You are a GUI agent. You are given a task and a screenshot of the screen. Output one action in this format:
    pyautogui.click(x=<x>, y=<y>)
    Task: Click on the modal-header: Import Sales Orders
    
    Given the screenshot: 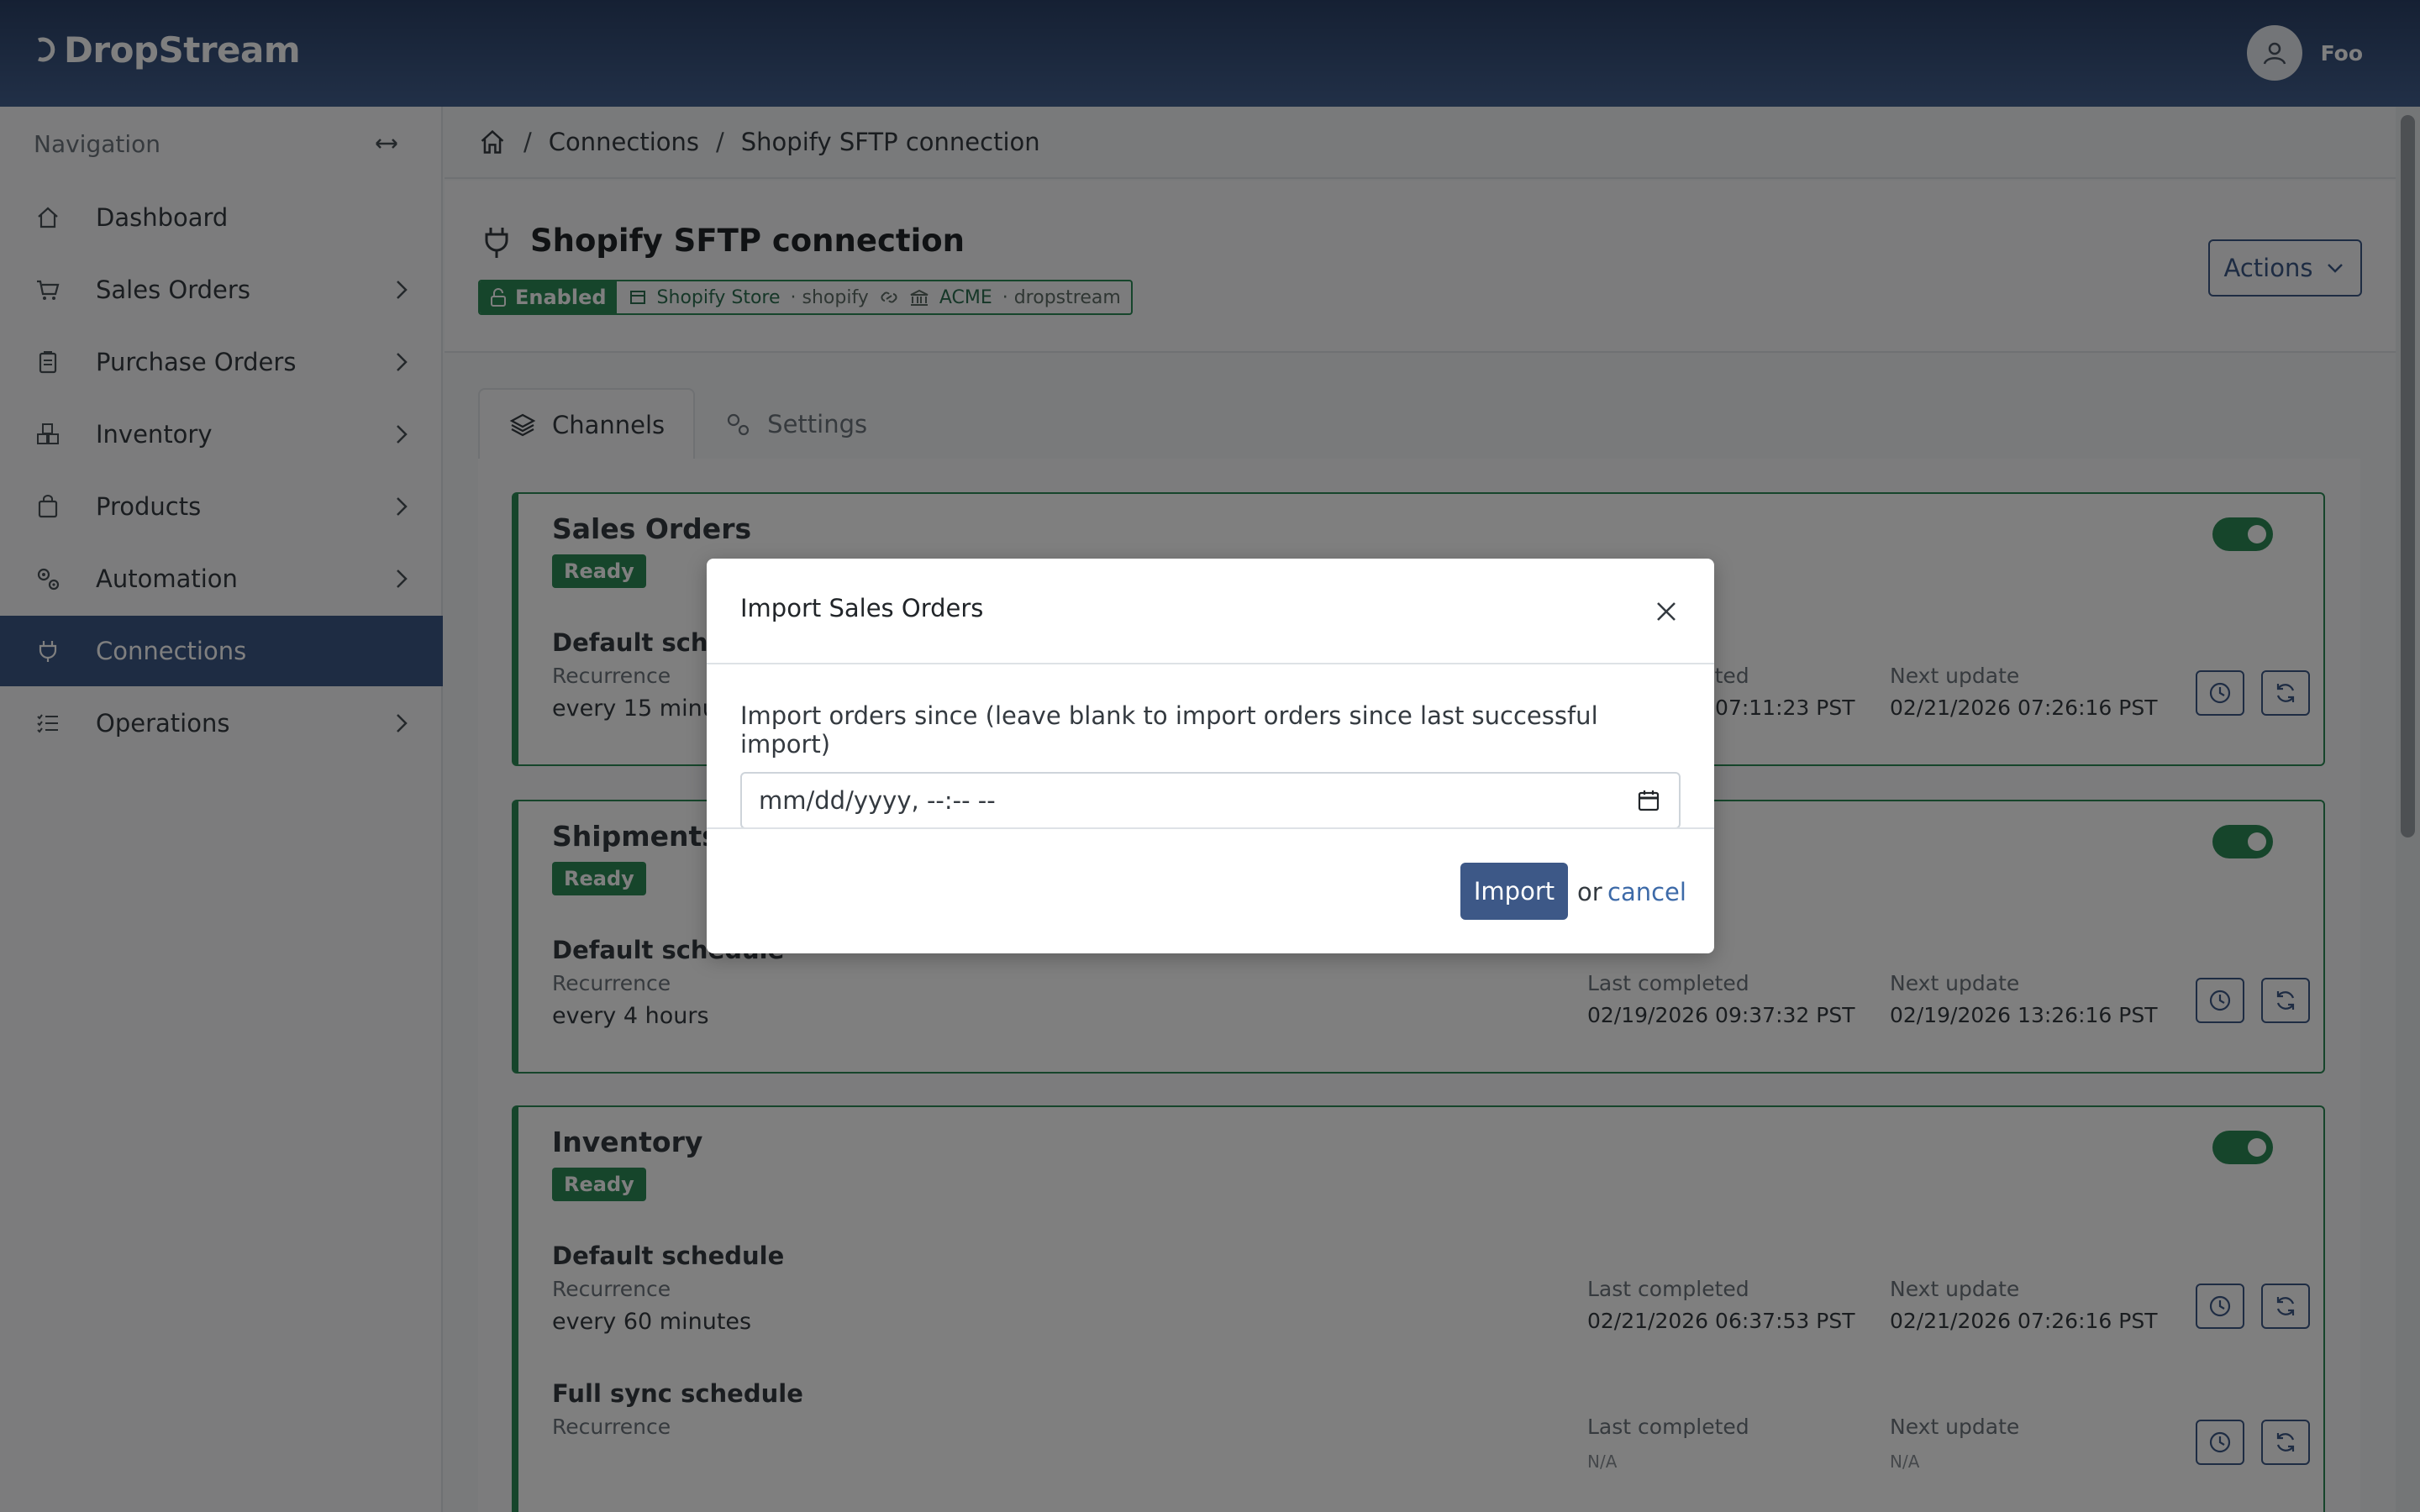 What is the action you would take?
    pyautogui.click(x=1210, y=611)
    